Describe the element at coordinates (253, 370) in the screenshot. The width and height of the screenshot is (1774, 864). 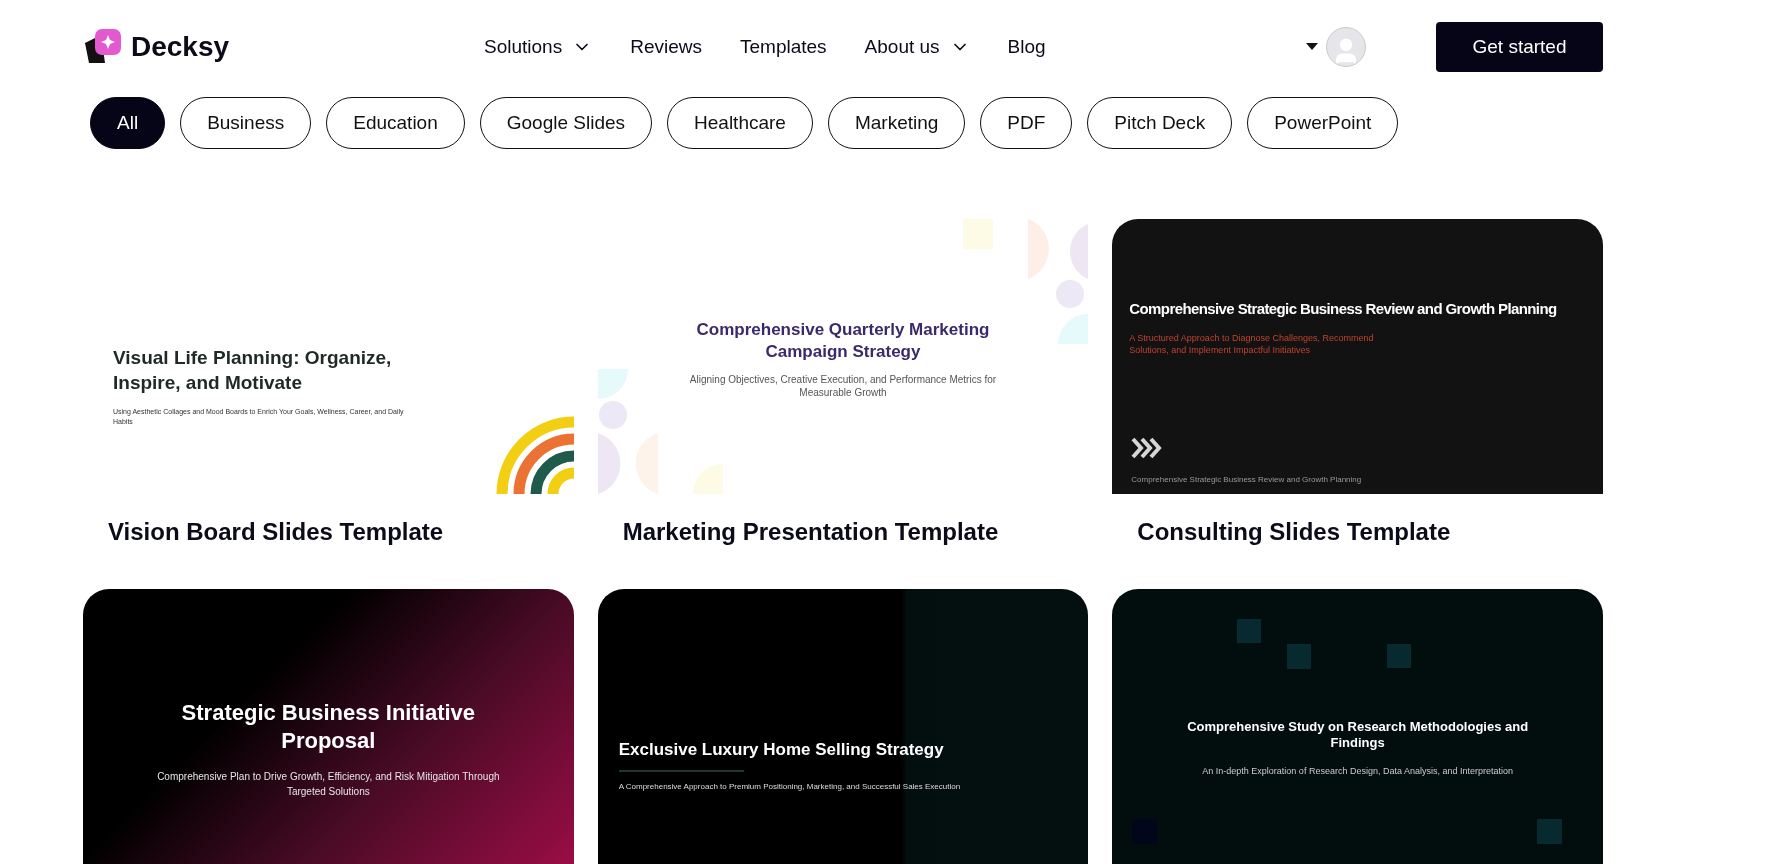
I see `slide-title: Visual Life Planning: Organize, Inspire, and Motivate` at that location.